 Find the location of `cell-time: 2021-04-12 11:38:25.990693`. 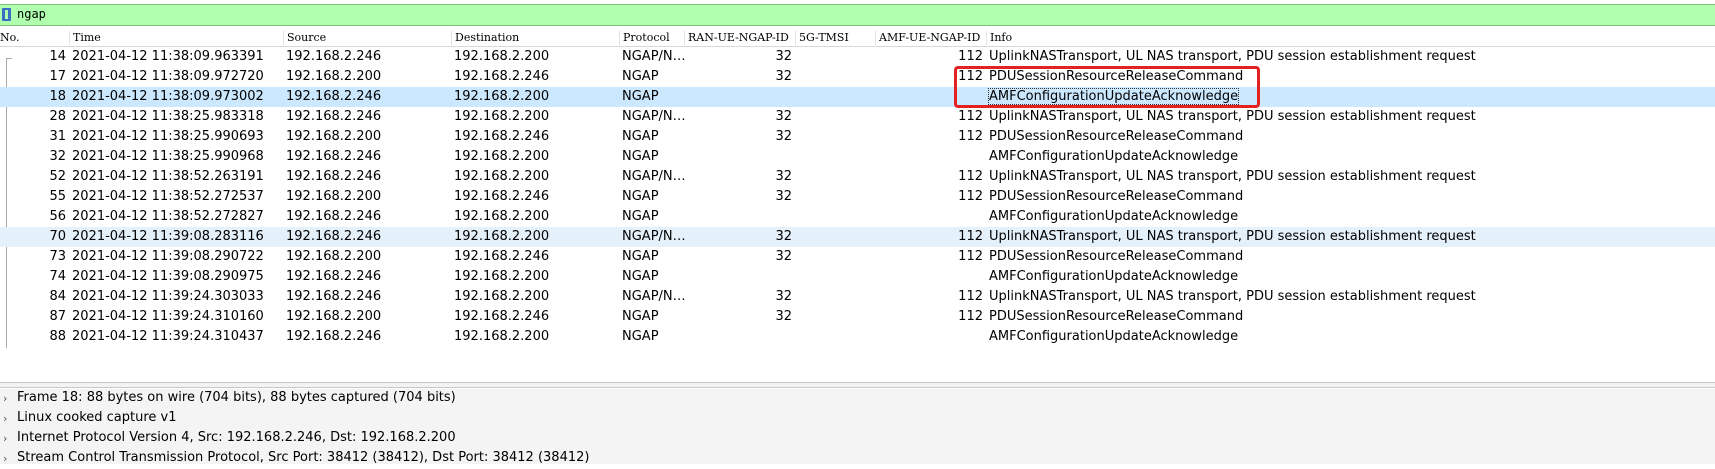

cell-time: 2021-04-12 11:38:25.990693 is located at coordinates (168, 136).